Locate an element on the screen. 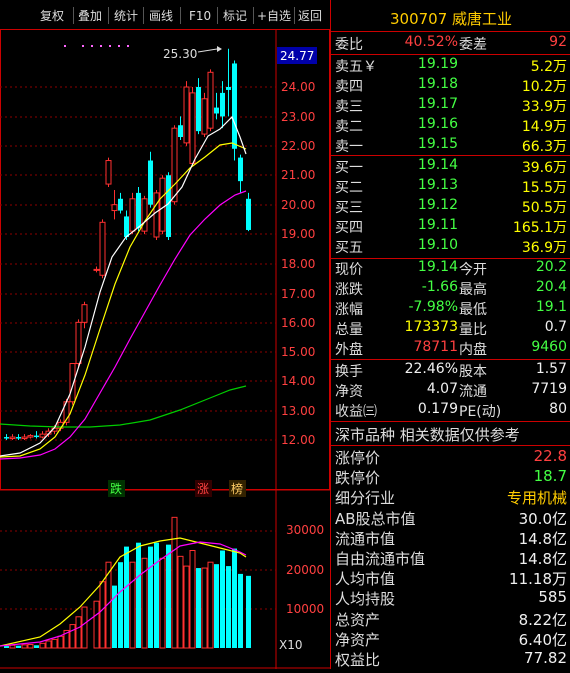 The width and height of the screenshot is (570, 673). sell-level-label: 卖三 is located at coordinates (349, 107).